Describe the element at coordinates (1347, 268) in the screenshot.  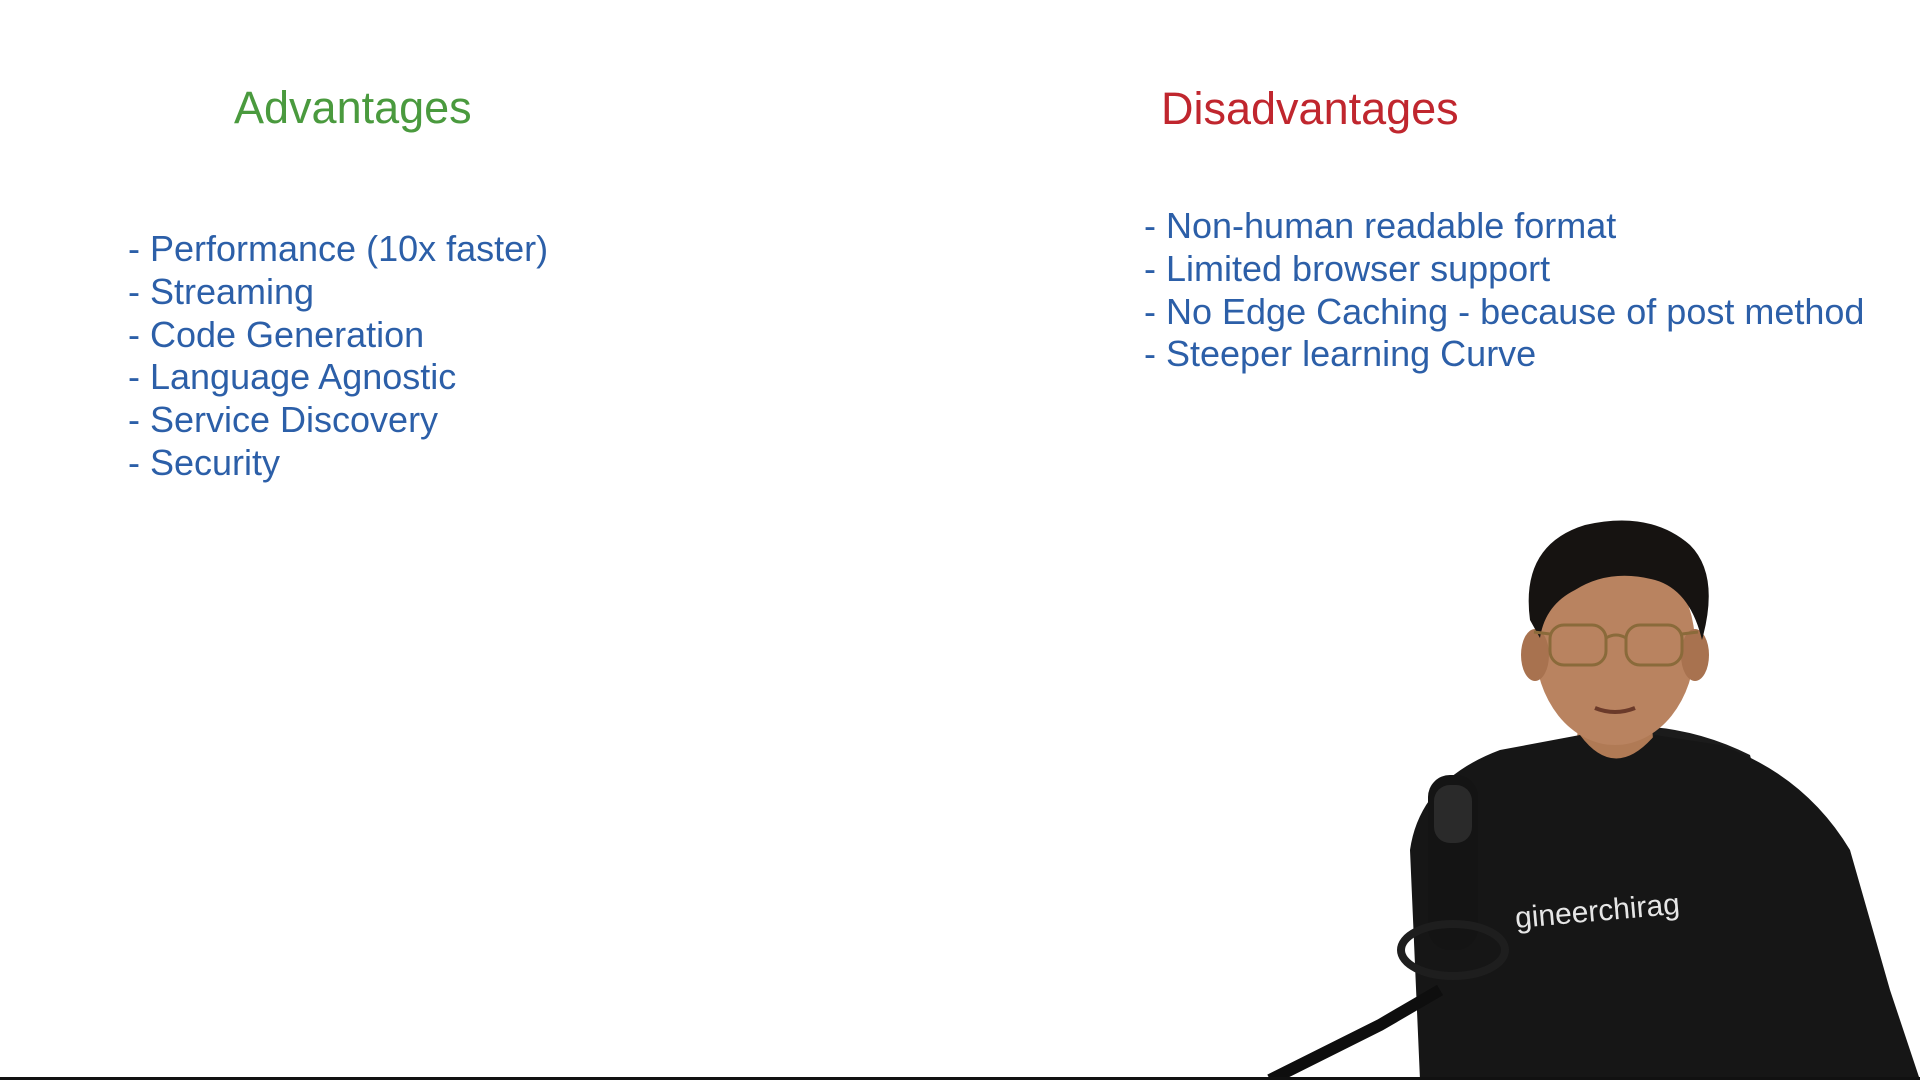
I see `disadvantages-item: - Limited browser support` at that location.